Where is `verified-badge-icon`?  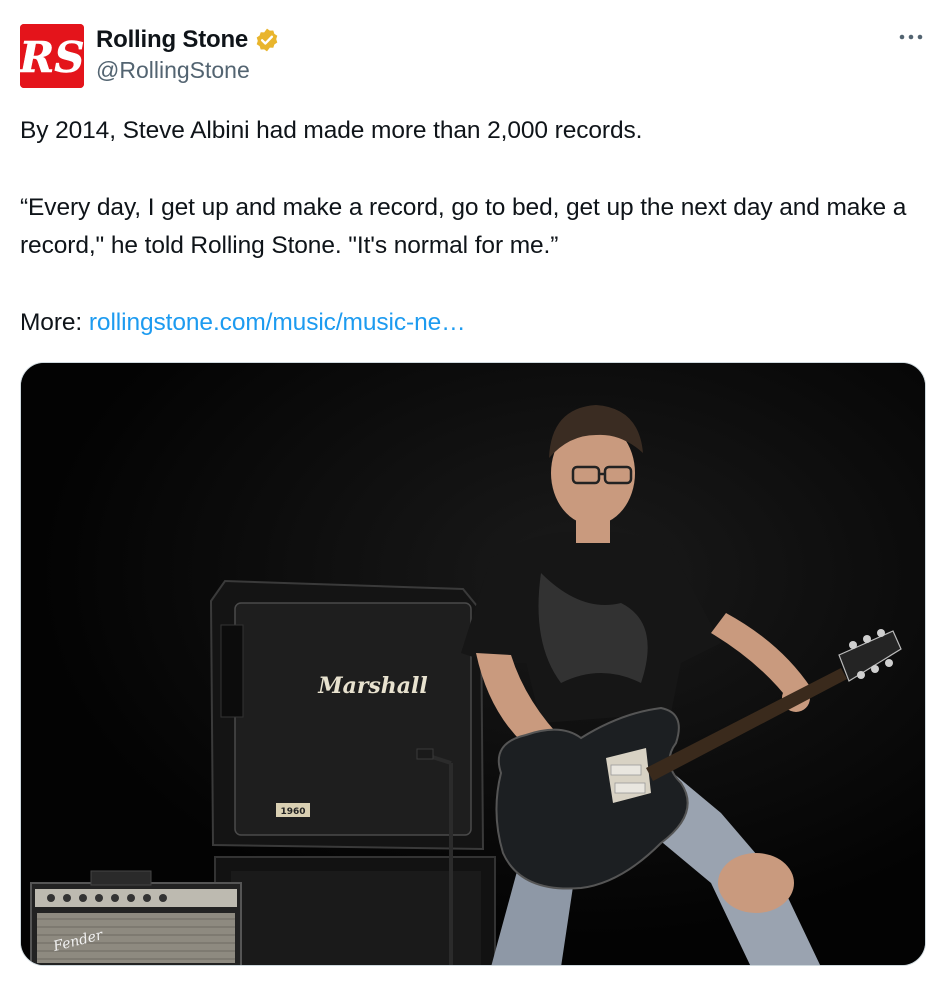
verified-badge-icon is located at coordinates (267, 40).